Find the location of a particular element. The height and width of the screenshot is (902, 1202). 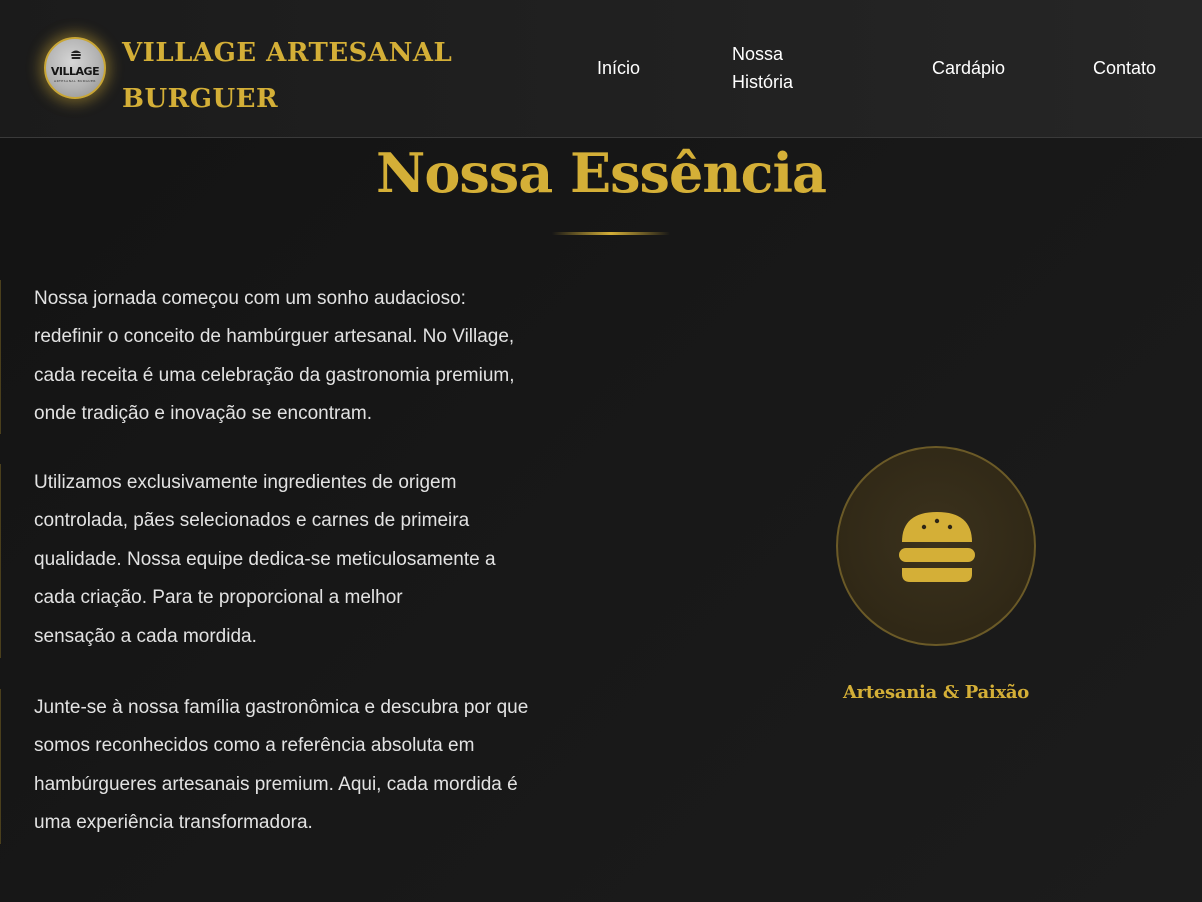

feature-label: Artesania & Paixão is located at coordinates (936, 692).